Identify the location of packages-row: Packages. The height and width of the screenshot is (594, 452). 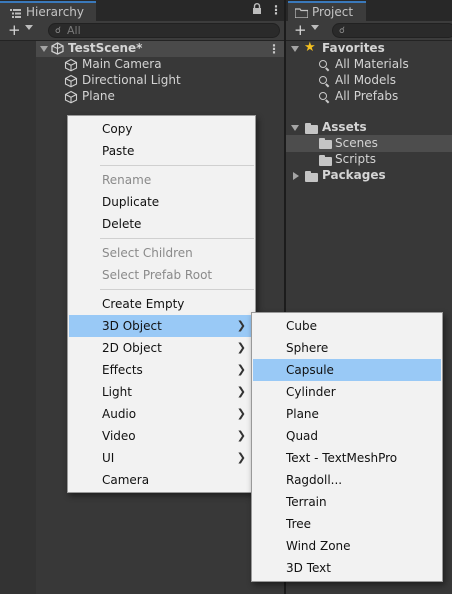
(369, 176).